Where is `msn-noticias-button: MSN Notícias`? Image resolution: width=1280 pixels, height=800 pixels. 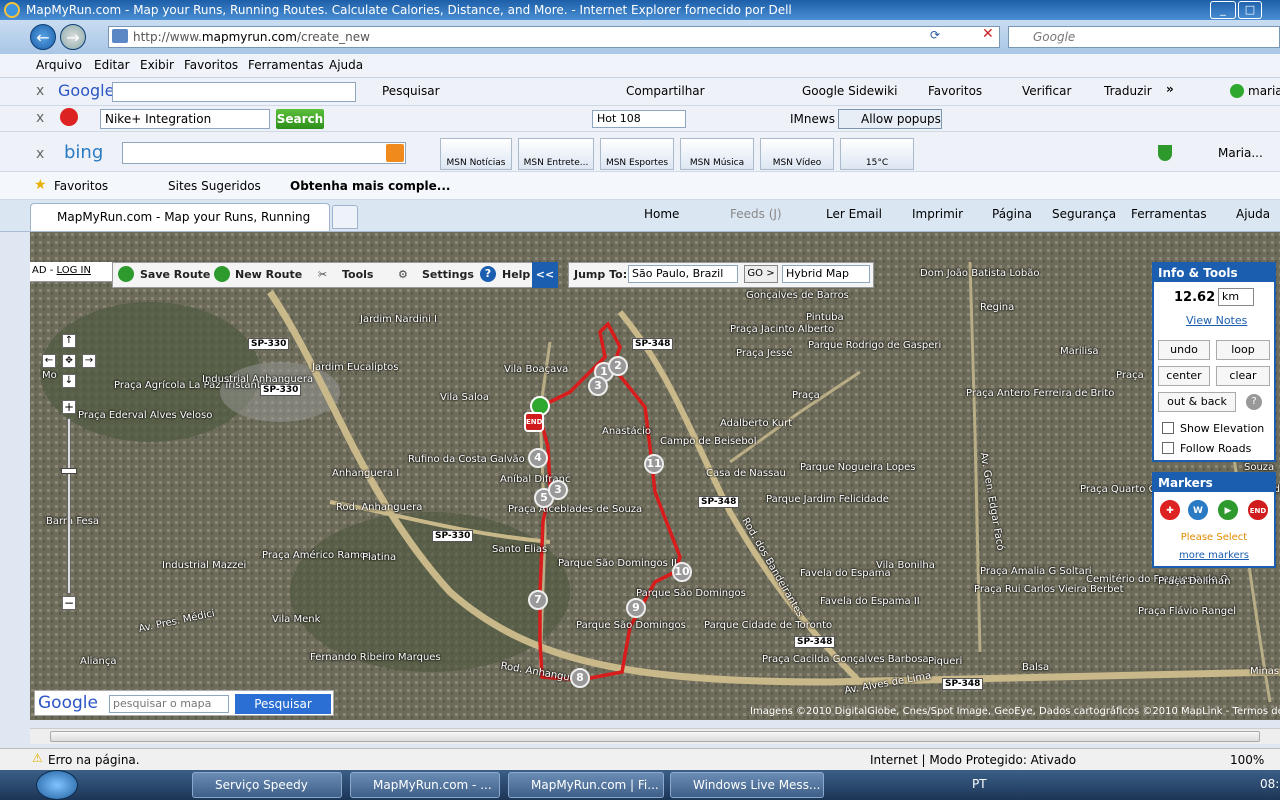 msn-noticias-button: MSN Notícias is located at coordinates (476, 154).